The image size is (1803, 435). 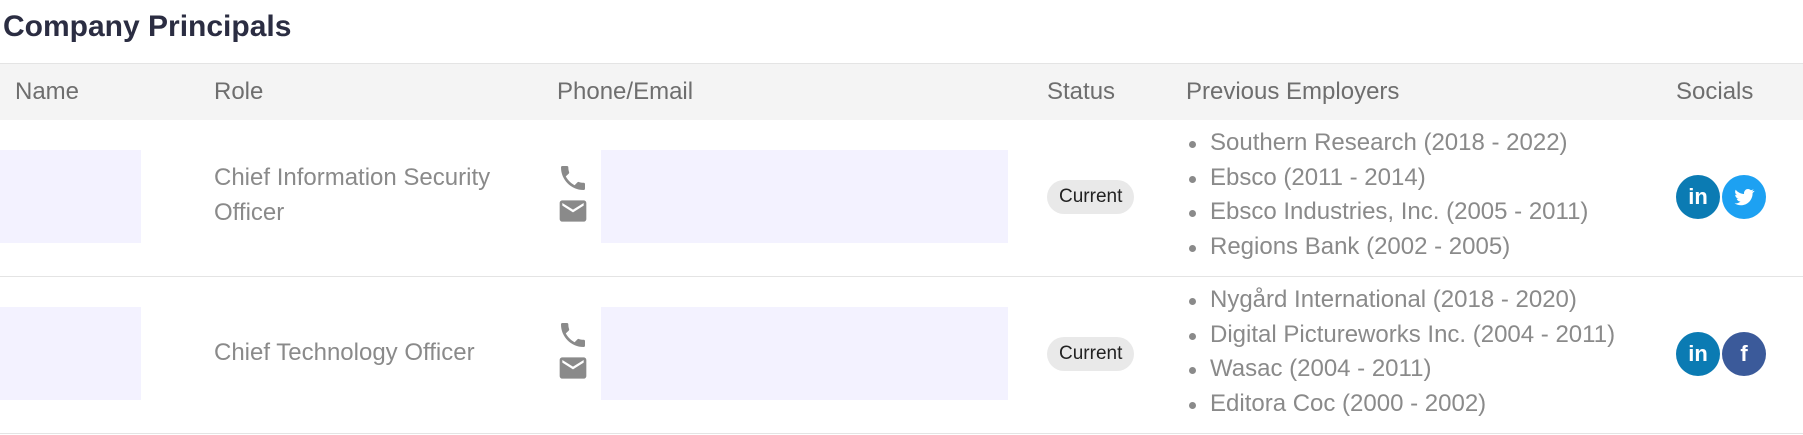 I want to click on list-item: Southern Research (2018 - 2022), so click(x=1387, y=143).